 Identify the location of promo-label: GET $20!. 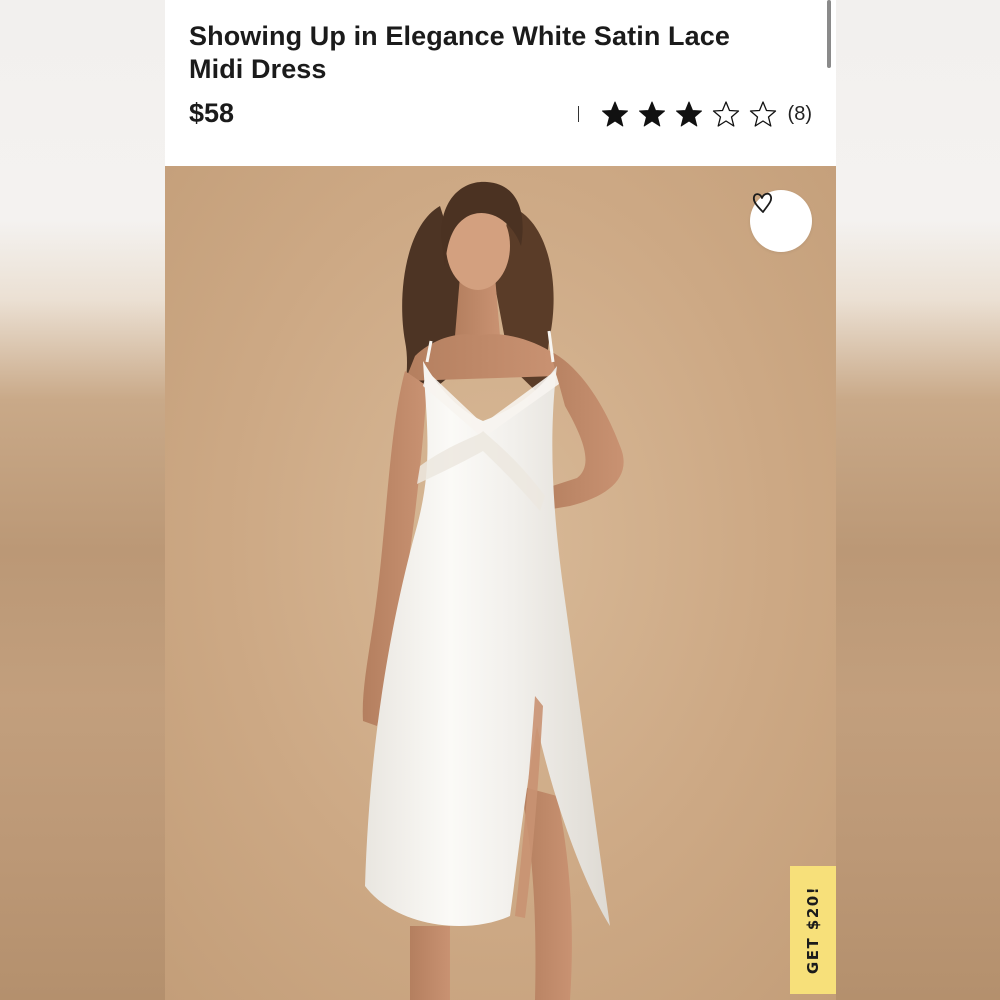
(813, 930).